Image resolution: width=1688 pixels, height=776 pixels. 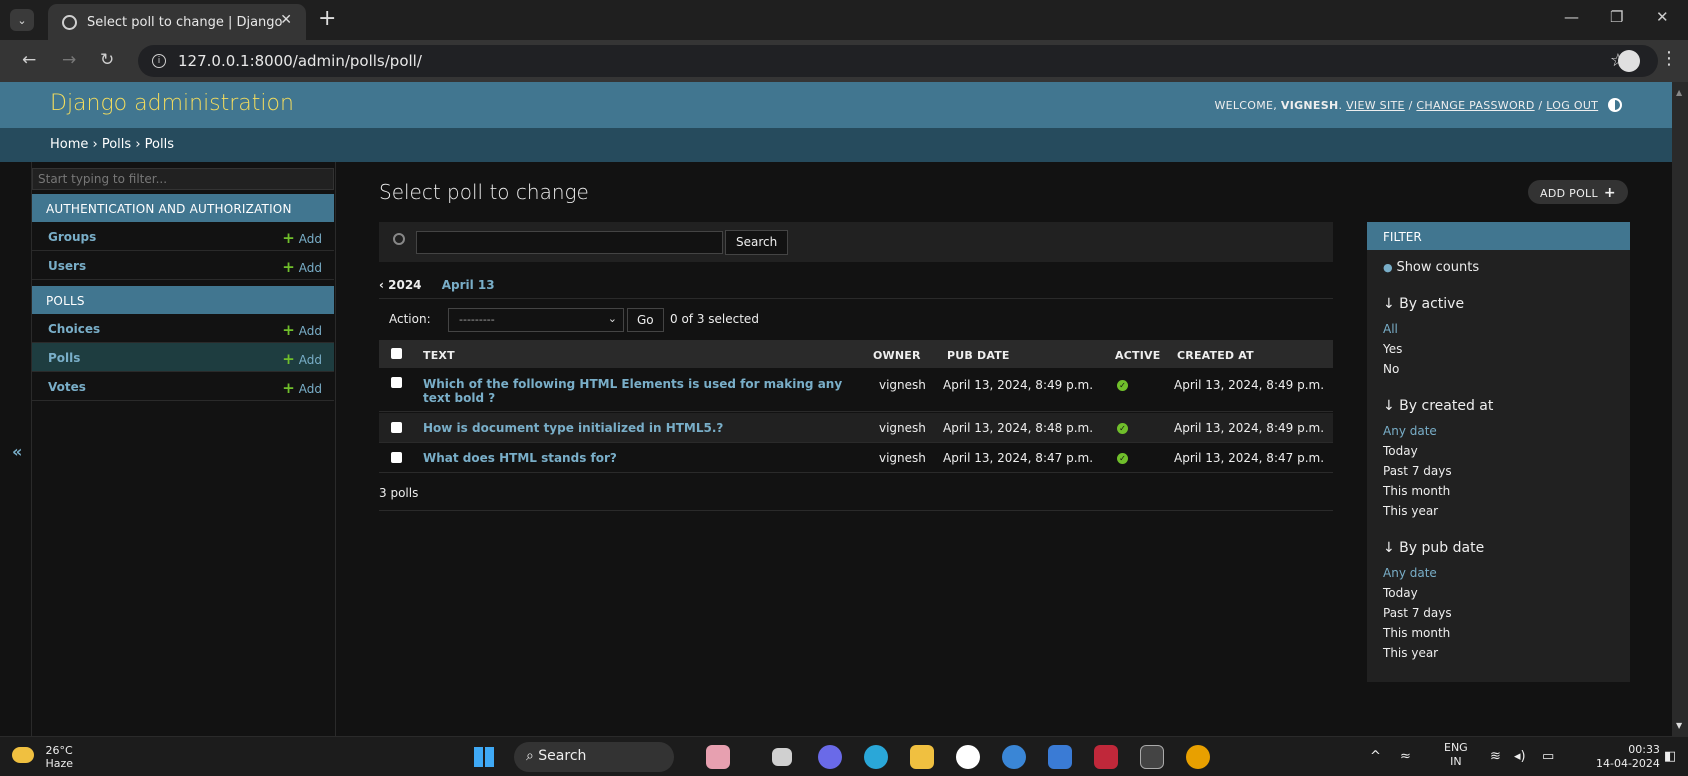 I want to click on filter-active-all: All, so click(x=1390, y=329).